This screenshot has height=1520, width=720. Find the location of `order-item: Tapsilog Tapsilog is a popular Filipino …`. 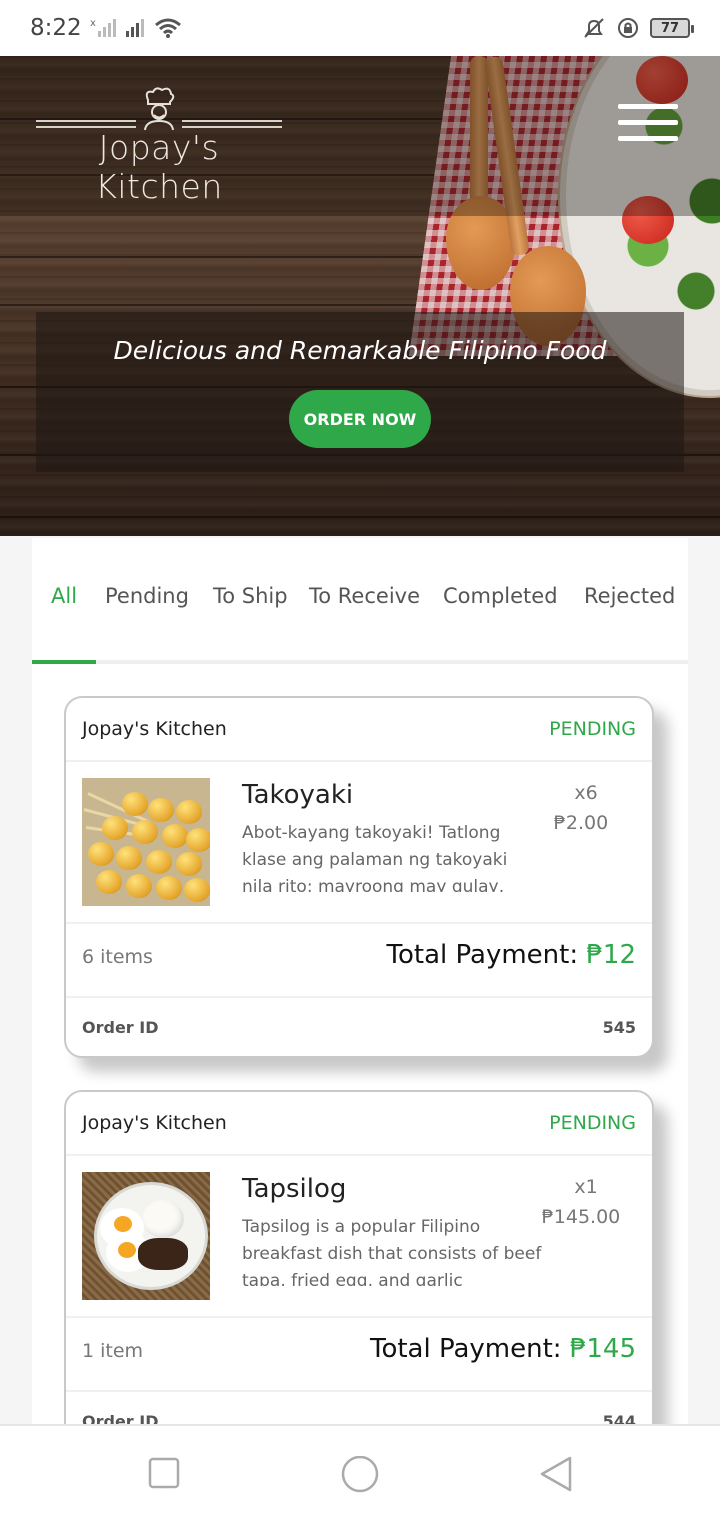

order-item: Tapsilog Tapsilog is a popular Filipino … is located at coordinates (359, 1237).